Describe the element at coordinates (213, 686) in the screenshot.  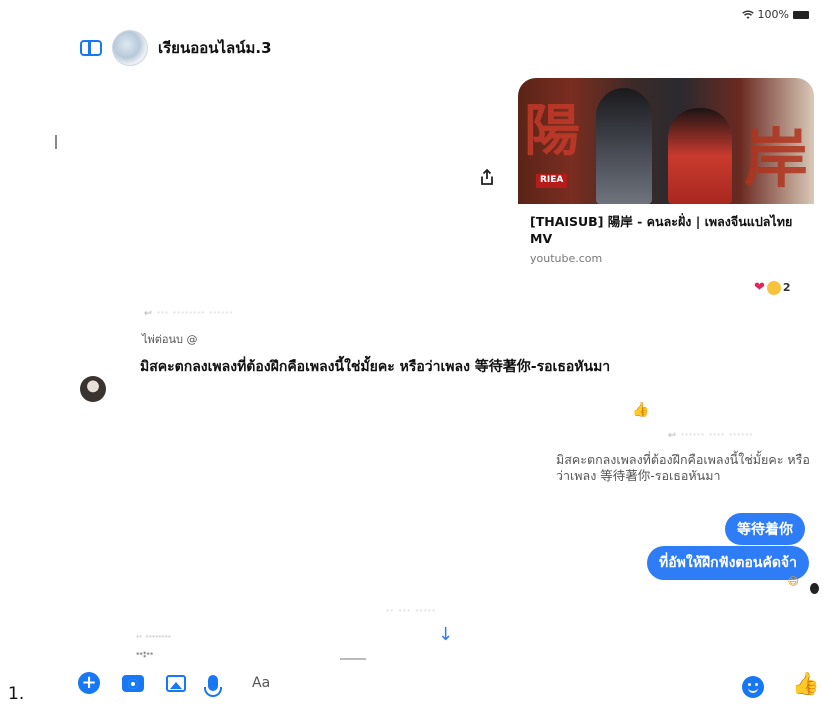
I see `microphone-icon` at that location.